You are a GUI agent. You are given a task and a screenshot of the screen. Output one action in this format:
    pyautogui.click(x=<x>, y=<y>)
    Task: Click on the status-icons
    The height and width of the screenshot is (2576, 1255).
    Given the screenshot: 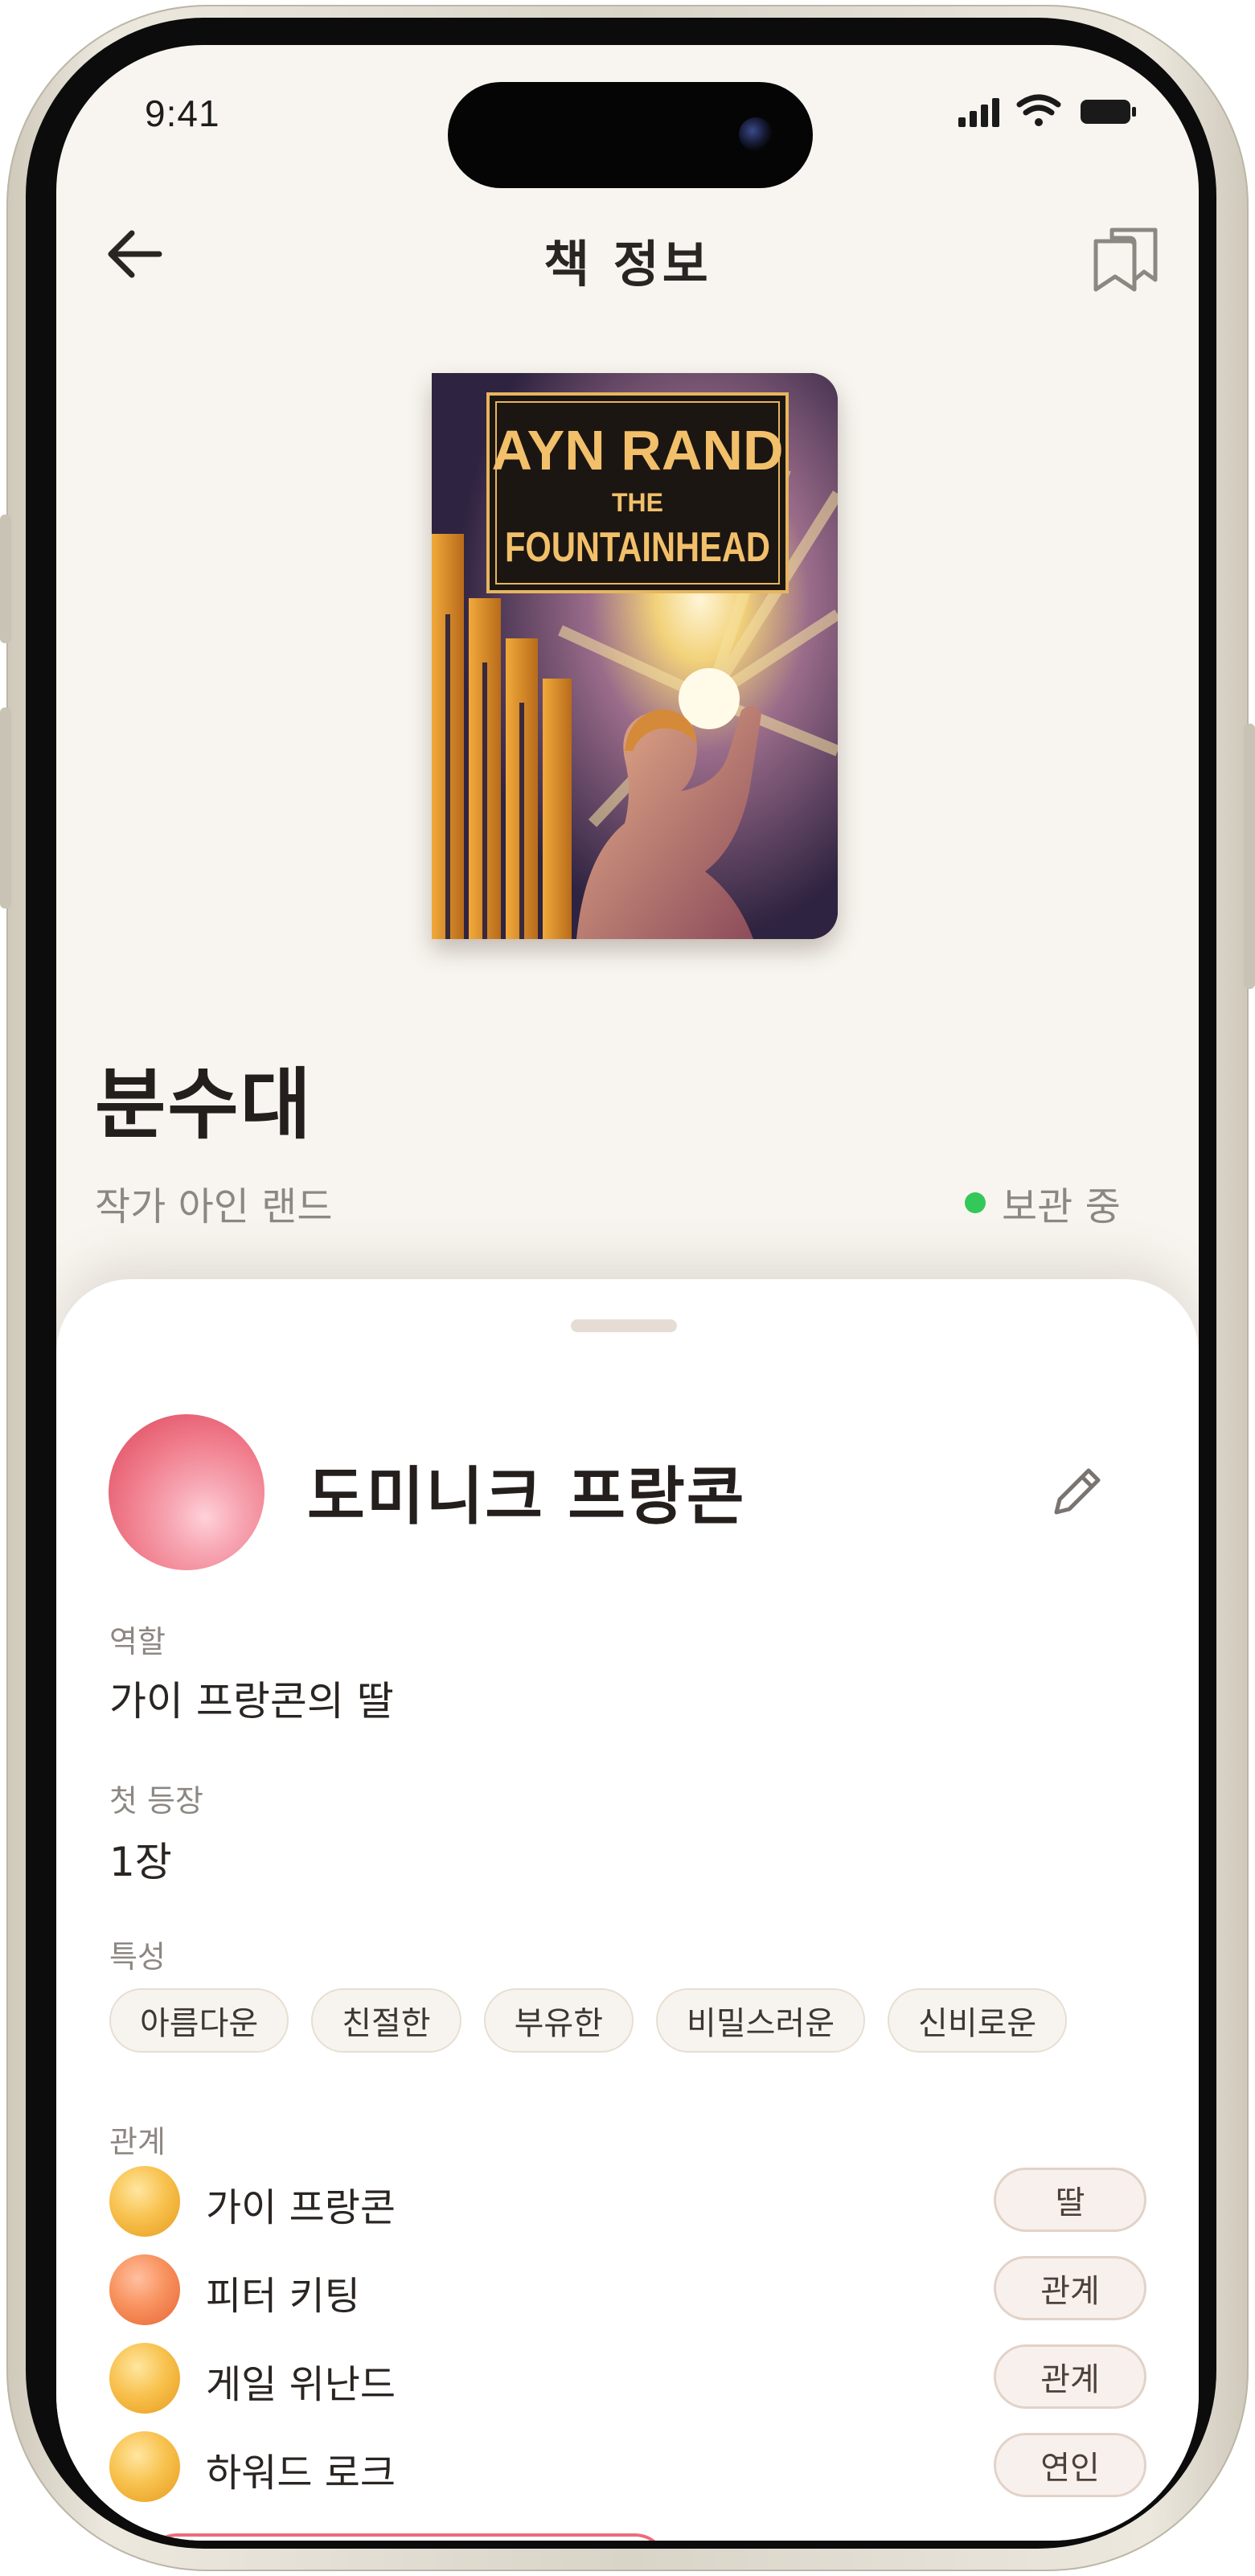 What is the action you would take?
    pyautogui.click(x=1047, y=110)
    